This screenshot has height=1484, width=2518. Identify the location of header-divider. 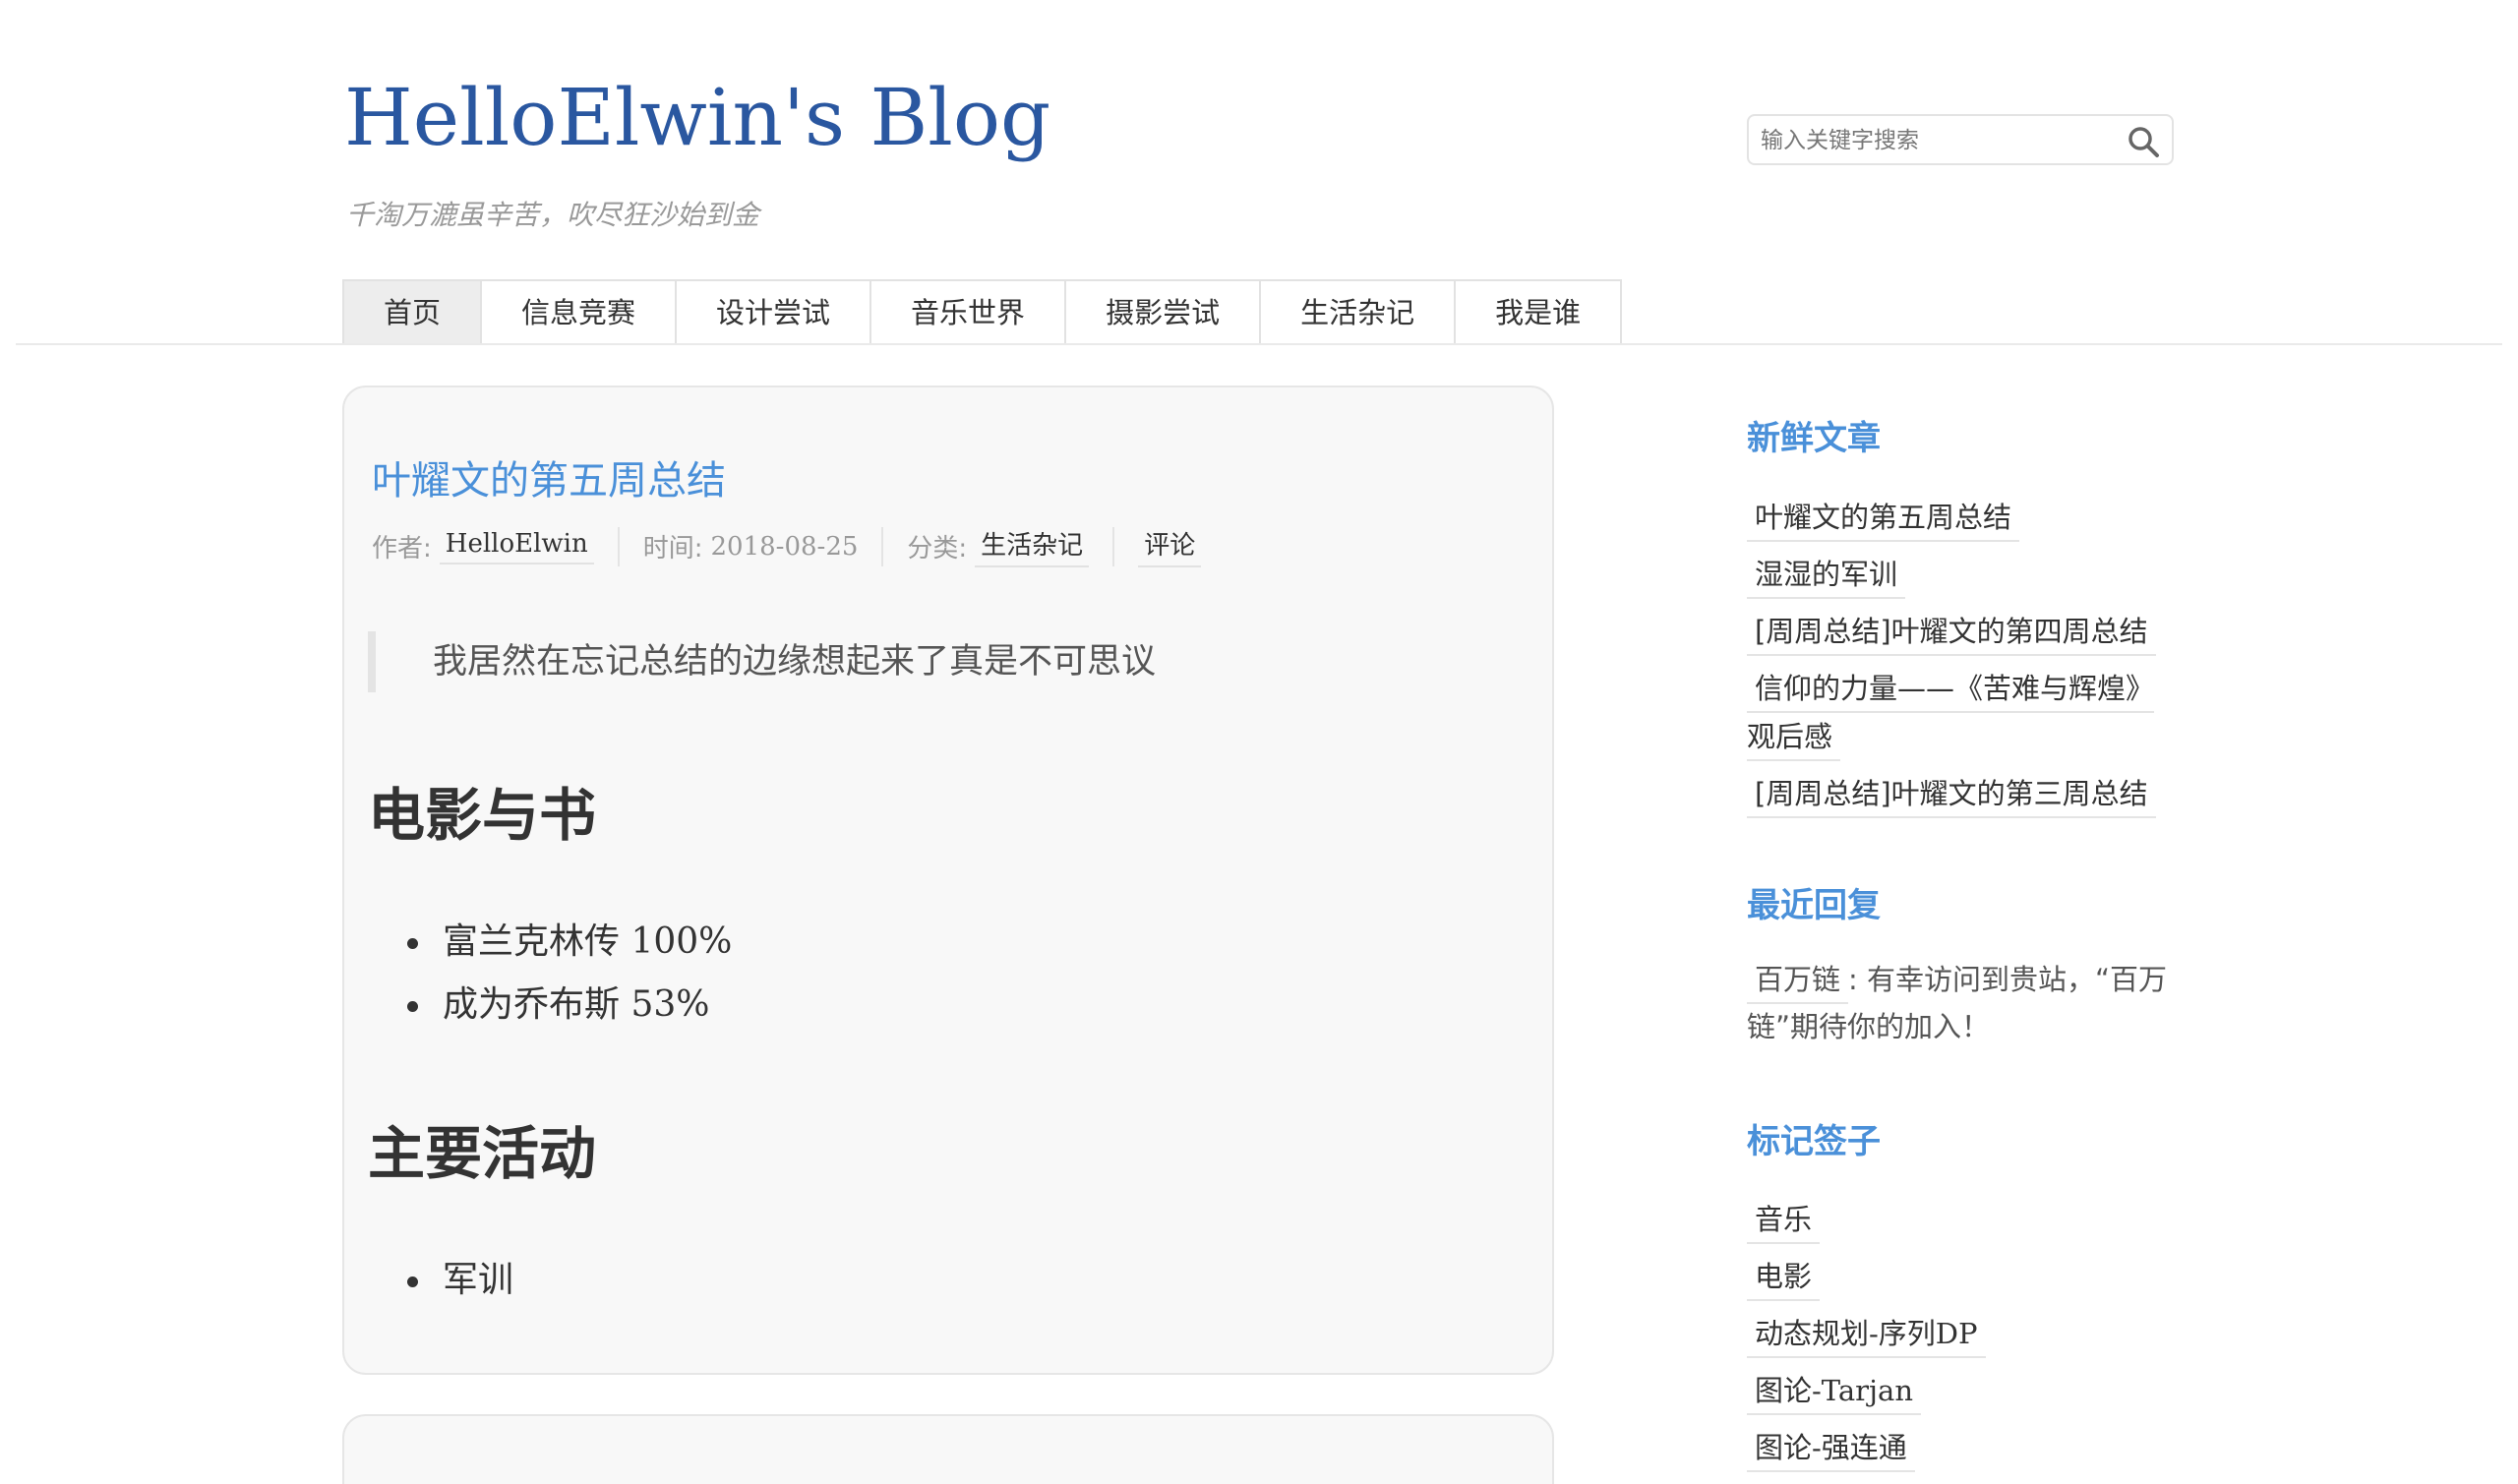
(1259, 344).